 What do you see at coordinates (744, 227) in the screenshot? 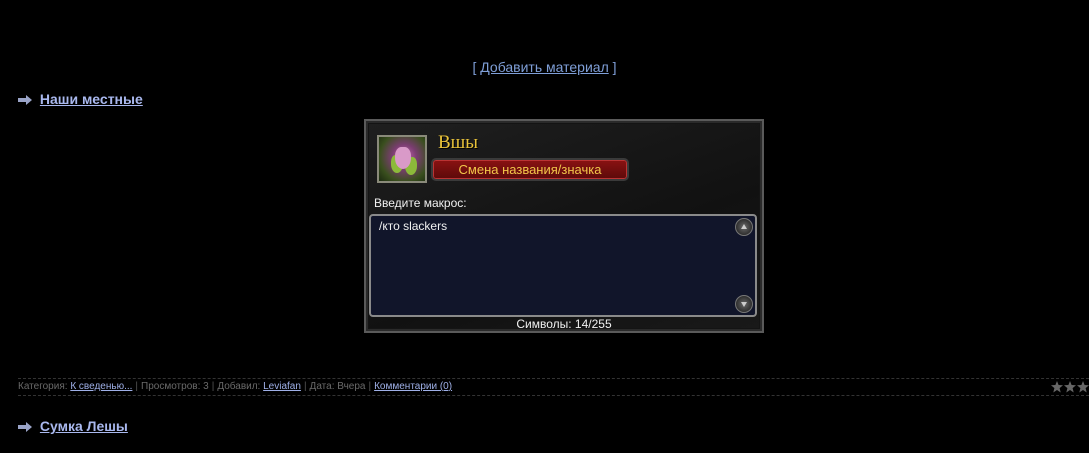
I see `scroll-up-icon` at bounding box center [744, 227].